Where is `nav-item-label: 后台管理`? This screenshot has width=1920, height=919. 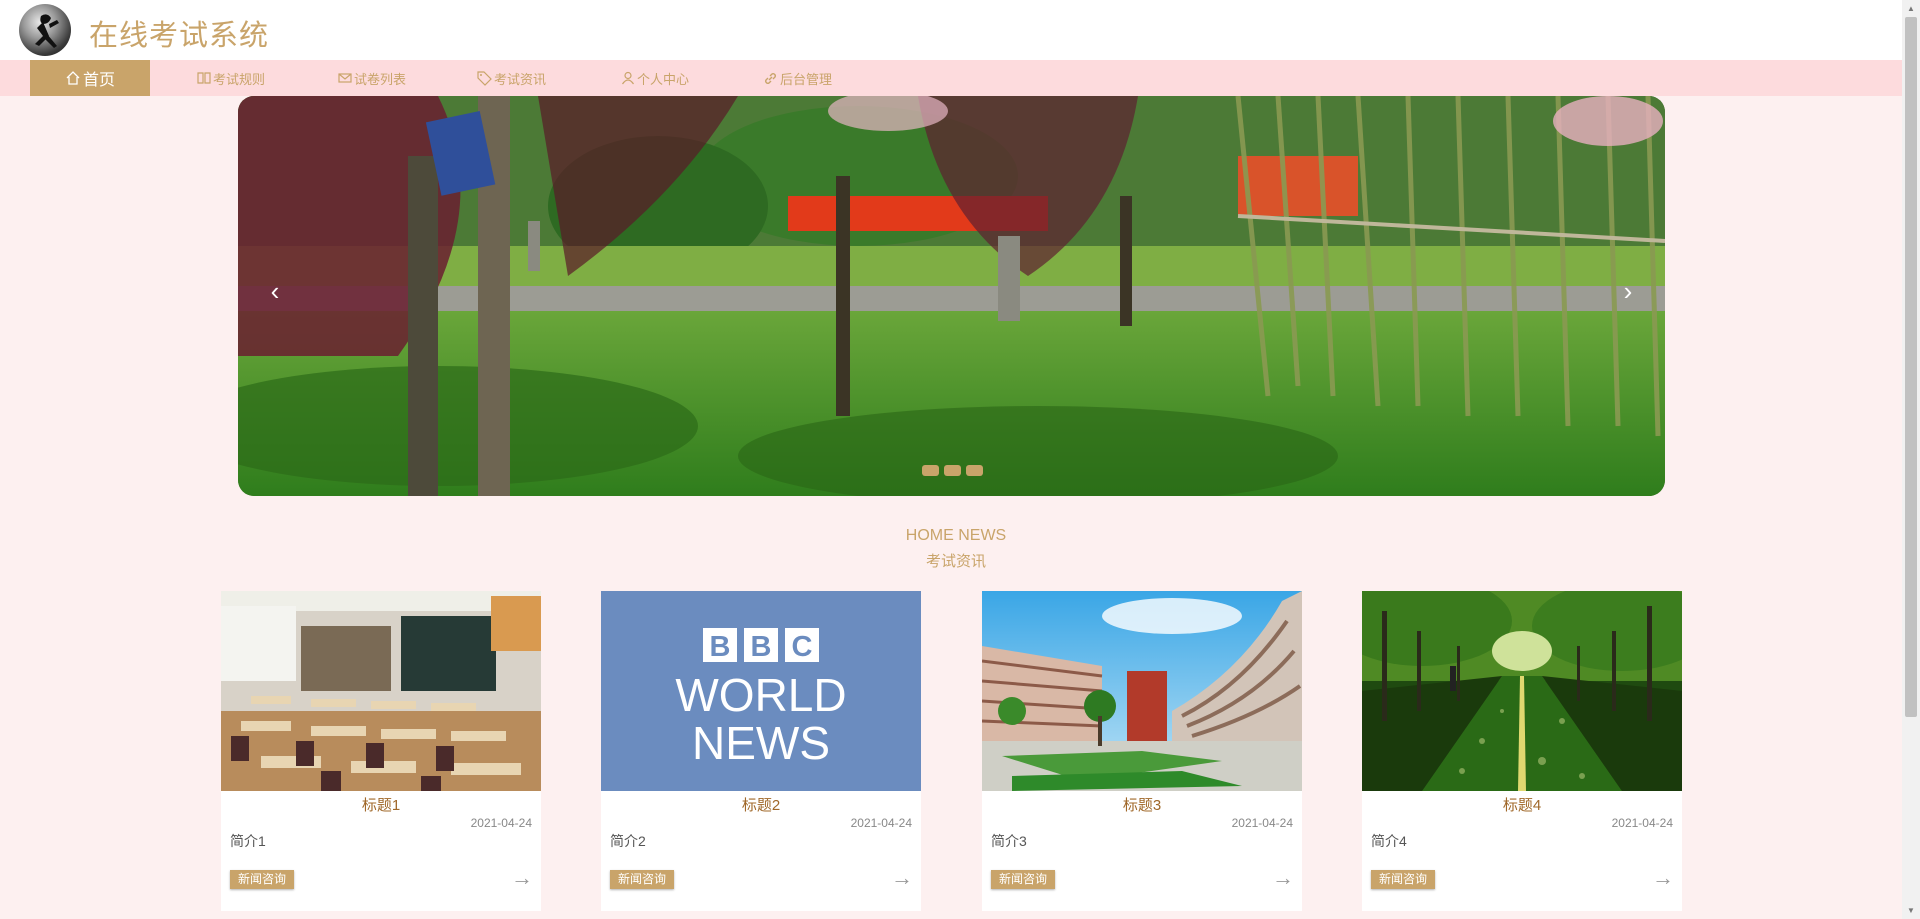
nav-item-label: 后台管理 is located at coordinates (806, 79).